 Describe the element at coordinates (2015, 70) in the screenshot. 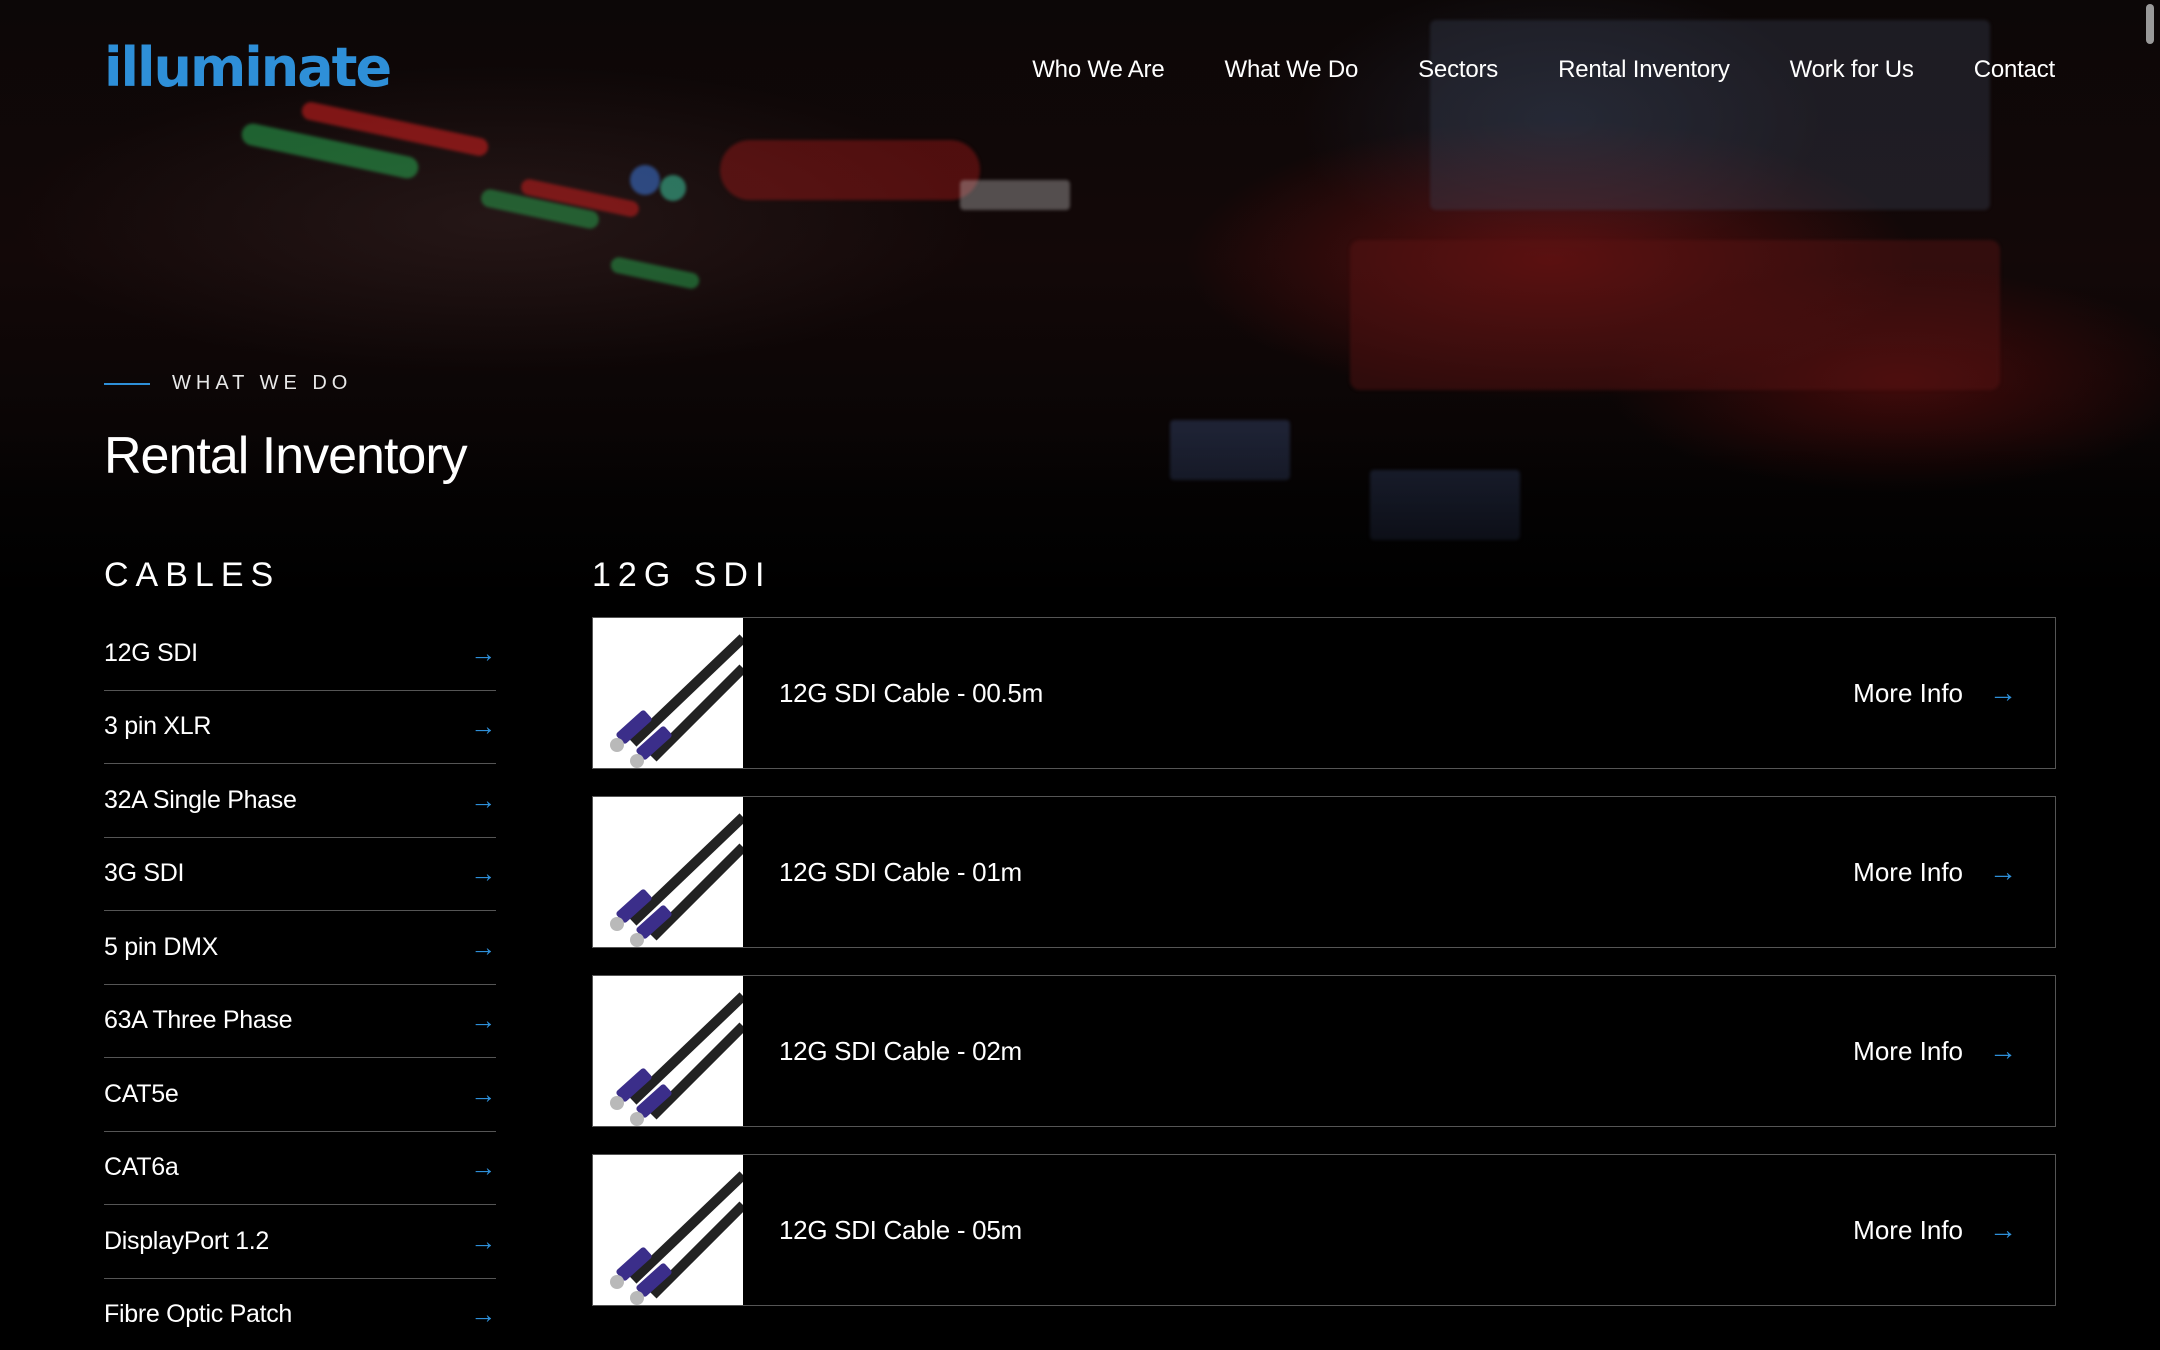

I see `nav-contact: Contact` at that location.